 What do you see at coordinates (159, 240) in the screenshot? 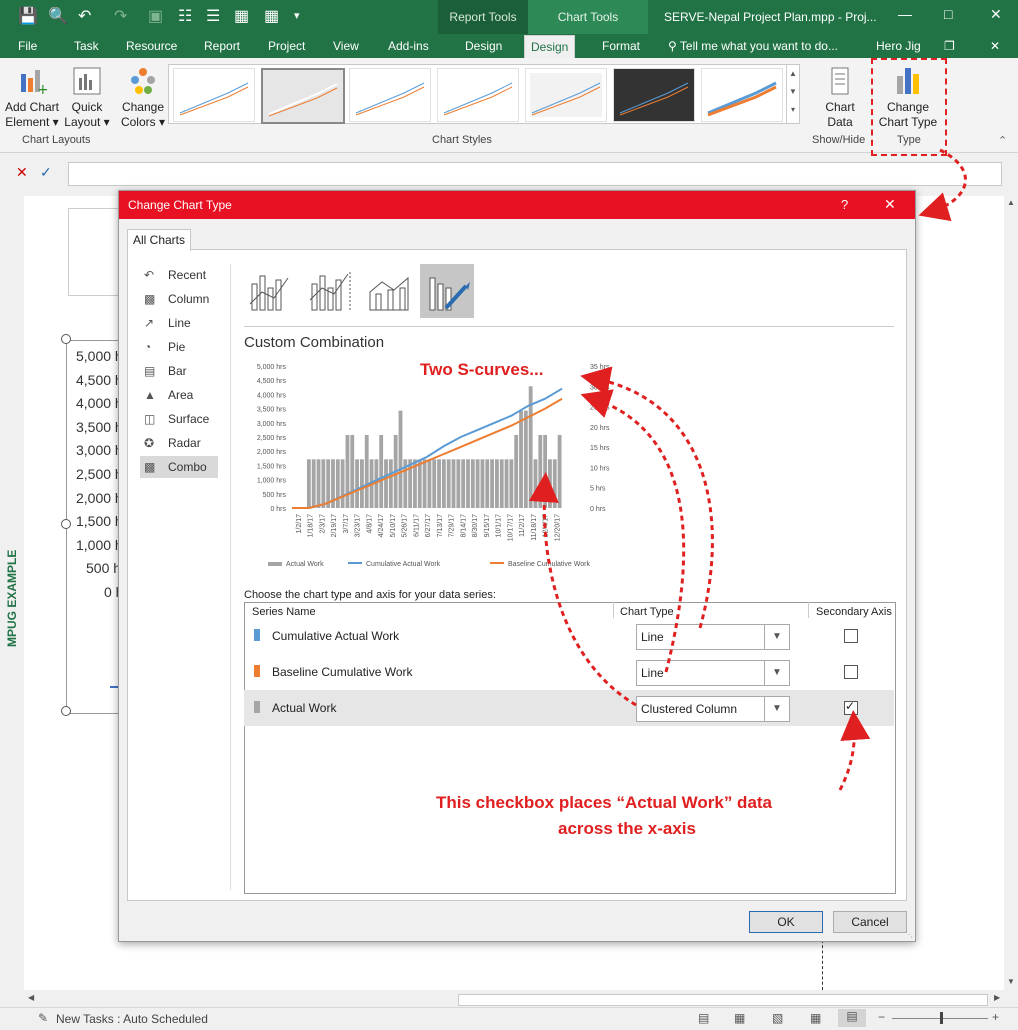
I see `tab-all-charts: All Charts` at bounding box center [159, 240].